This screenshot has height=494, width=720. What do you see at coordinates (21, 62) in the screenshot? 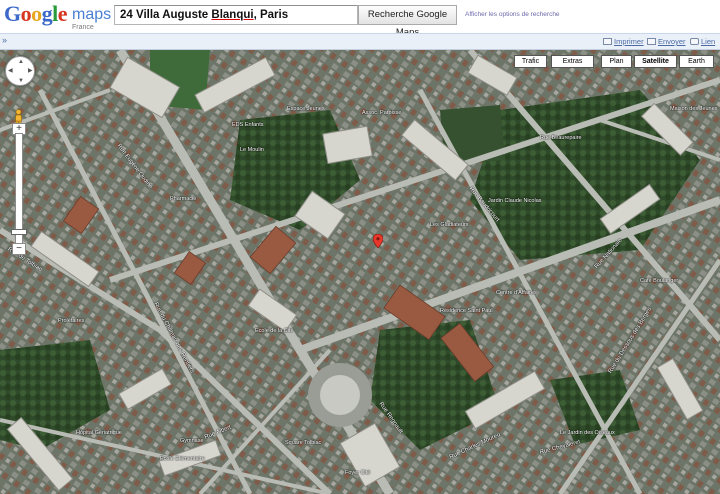
I see `pan-up-icon: ▲` at bounding box center [21, 62].